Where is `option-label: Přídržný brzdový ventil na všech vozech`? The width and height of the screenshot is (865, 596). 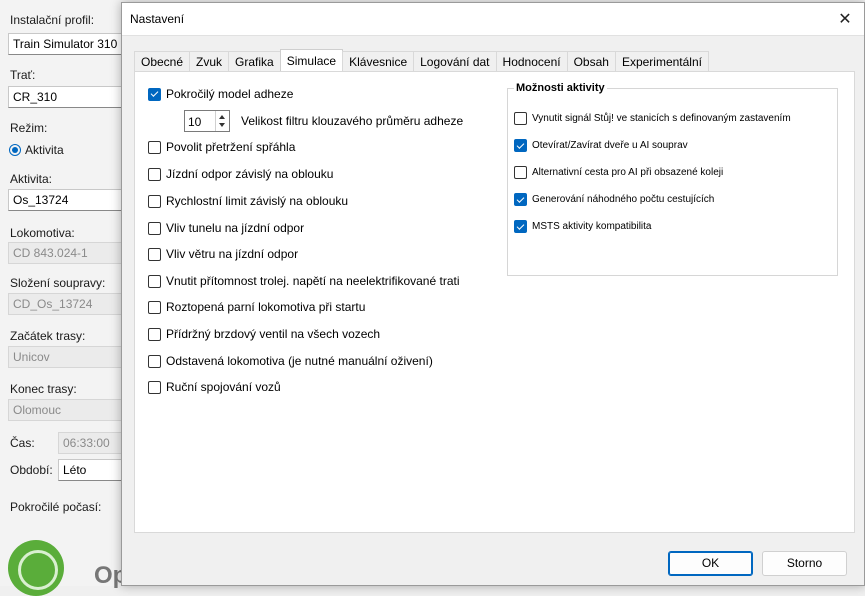
option-label: Přídržný brzdový ventil na všech vozech is located at coordinates (273, 334).